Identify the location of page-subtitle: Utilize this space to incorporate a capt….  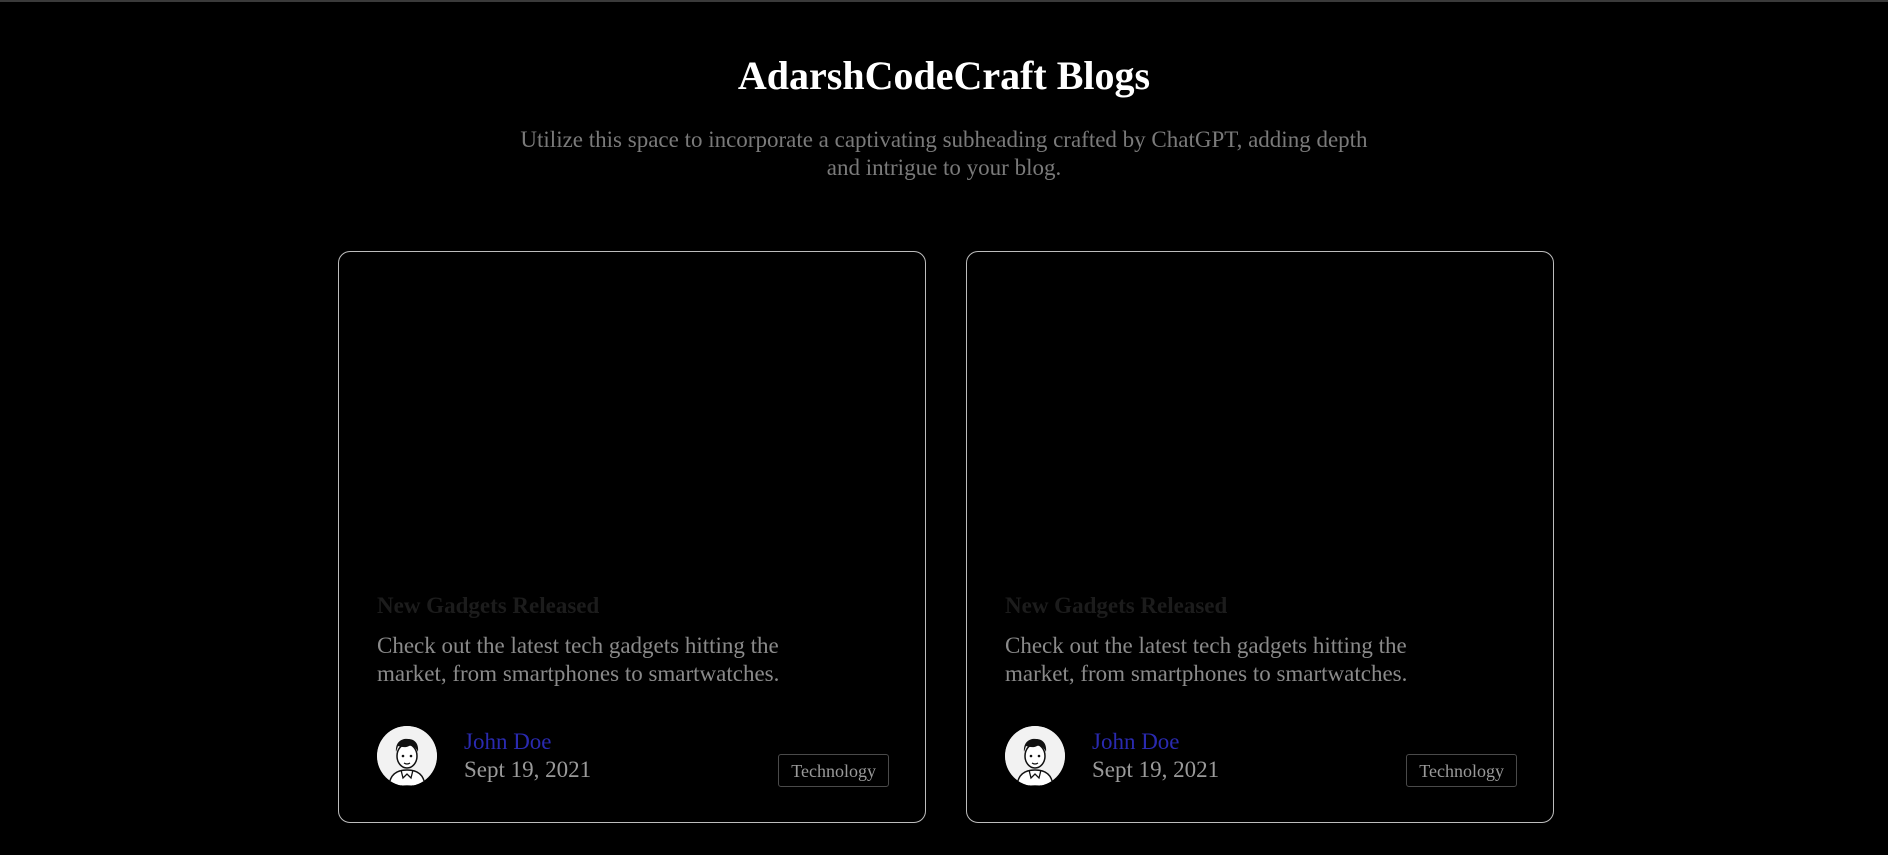
(944, 153).